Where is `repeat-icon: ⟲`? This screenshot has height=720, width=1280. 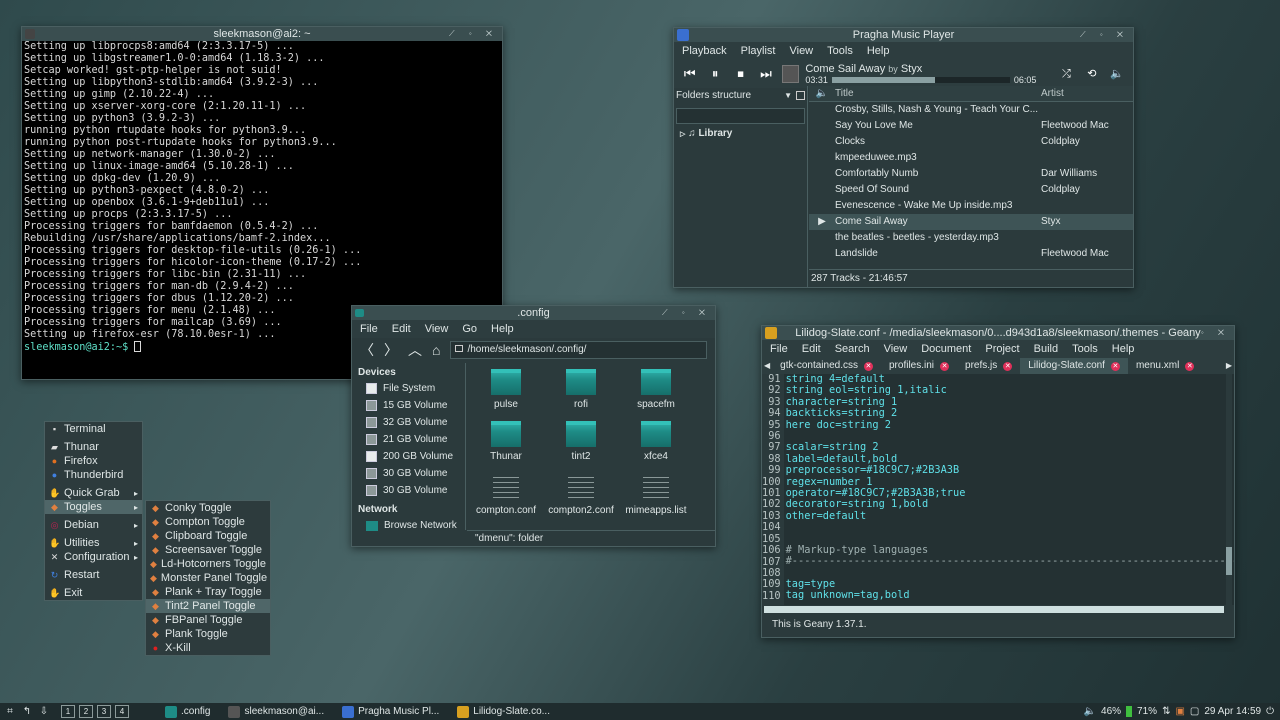 repeat-icon: ⟲ is located at coordinates (1091, 74).